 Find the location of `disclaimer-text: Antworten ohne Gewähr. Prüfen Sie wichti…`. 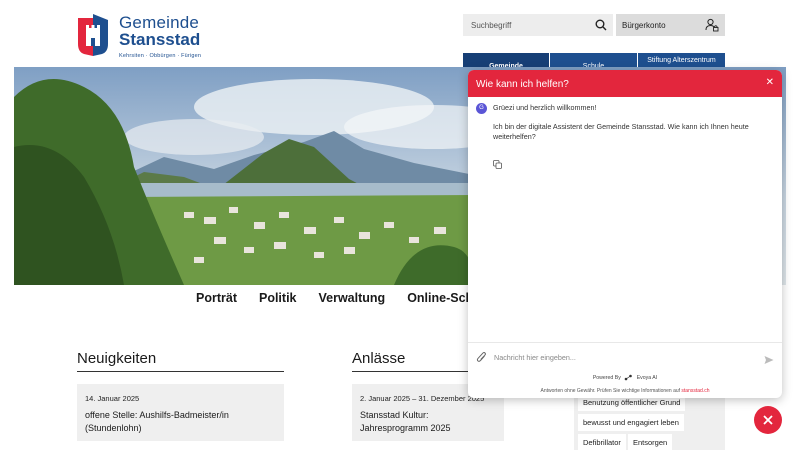

disclaimer-text: Antworten ohne Gewähr. Prüfen Sie wichti… is located at coordinates (610, 391).